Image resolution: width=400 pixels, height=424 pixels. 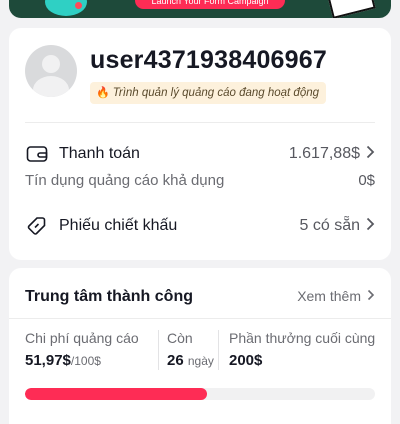 What do you see at coordinates (99, 153) in the screenshot?
I see `payment-label: Thanh toán` at bounding box center [99, 153].